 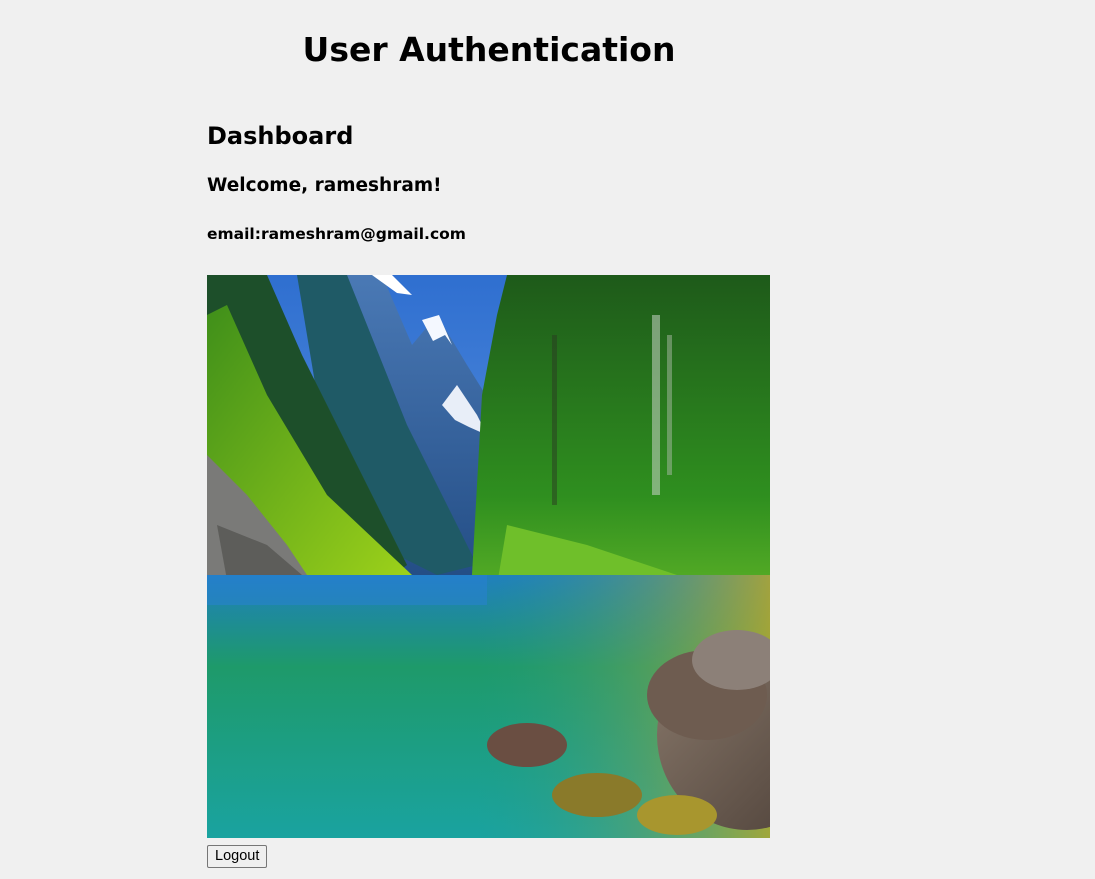 What do you see at coordinates (280, 136) in the screenshot?
I see `dashboard-heading: Dashboard` at bounding box center [280, 136].